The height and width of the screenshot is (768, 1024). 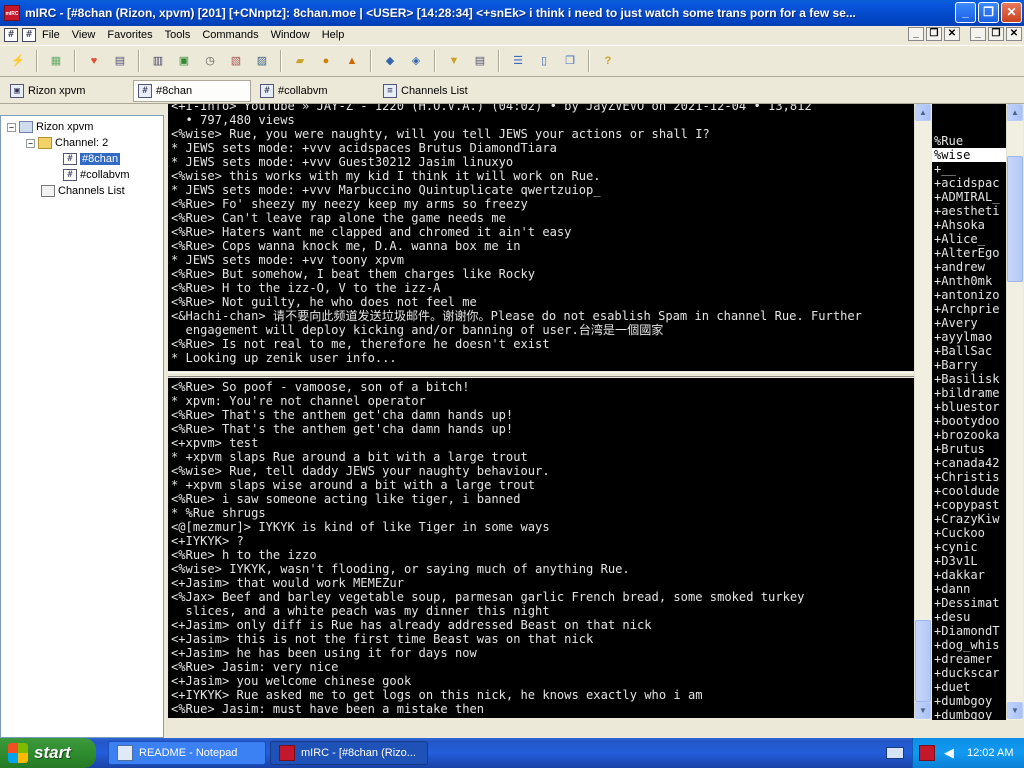 I want to click on nicklist-item: +aestheti, so click(x=969, y=211).